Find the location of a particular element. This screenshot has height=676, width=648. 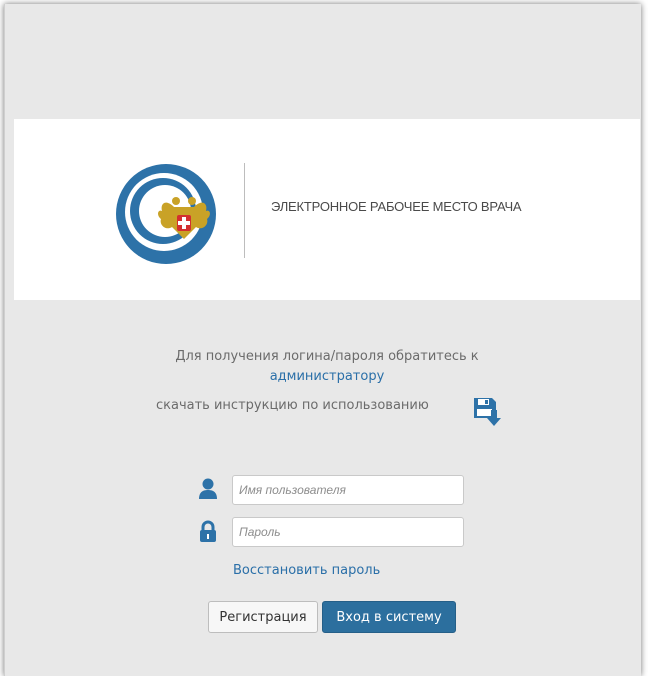

user-icon is located at coordinates (208, 488).